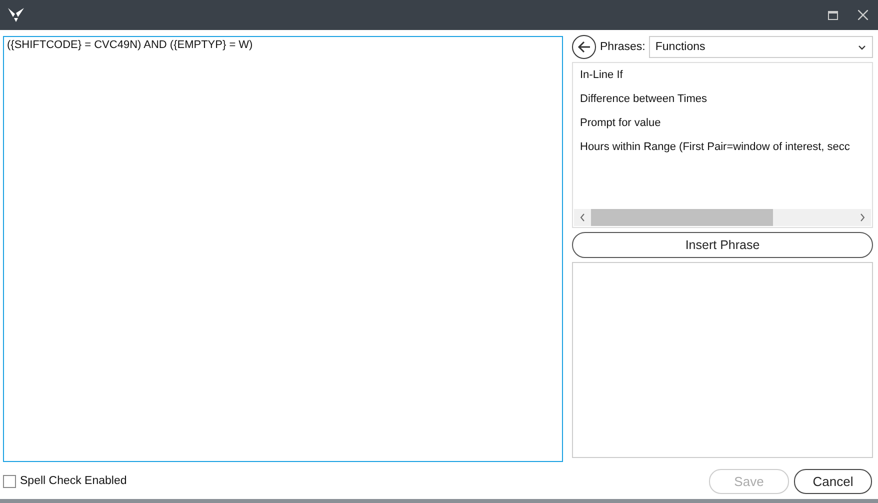 Image resolution: width=878 pixels, height=503 pixels. Describe the element at coordinates (16, 15) in the screenshot. I see `logo-icon` at that location.